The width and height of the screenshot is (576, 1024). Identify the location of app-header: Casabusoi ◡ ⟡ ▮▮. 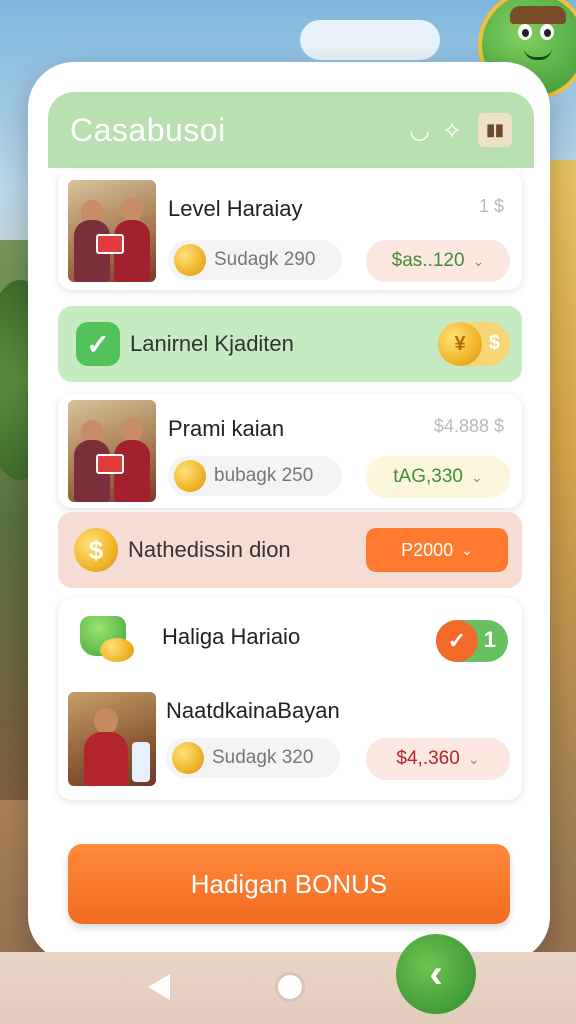
(291, 130).